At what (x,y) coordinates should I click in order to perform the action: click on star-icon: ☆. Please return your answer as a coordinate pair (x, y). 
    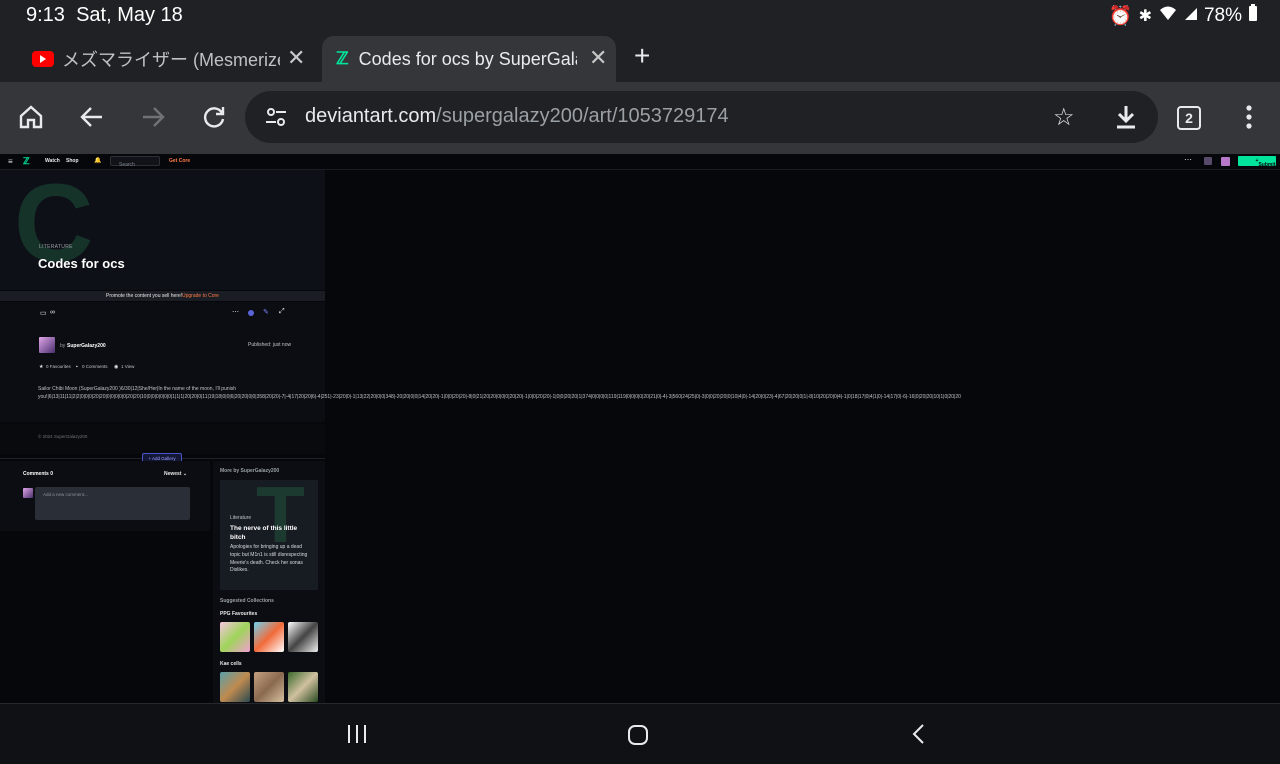
    Looking at the image, I should click on (1064, 117).